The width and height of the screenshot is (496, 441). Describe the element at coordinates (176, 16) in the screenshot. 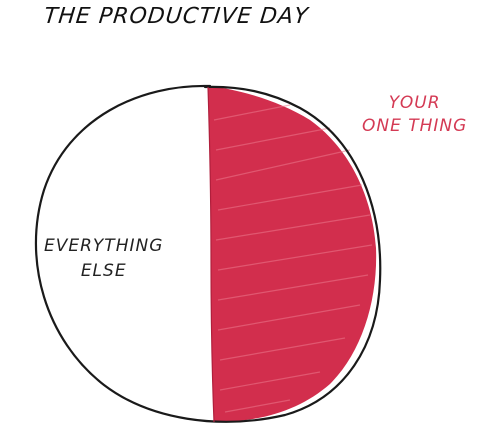

I see `diagram-title: THE PRODUCTIVE DAY` at that location.